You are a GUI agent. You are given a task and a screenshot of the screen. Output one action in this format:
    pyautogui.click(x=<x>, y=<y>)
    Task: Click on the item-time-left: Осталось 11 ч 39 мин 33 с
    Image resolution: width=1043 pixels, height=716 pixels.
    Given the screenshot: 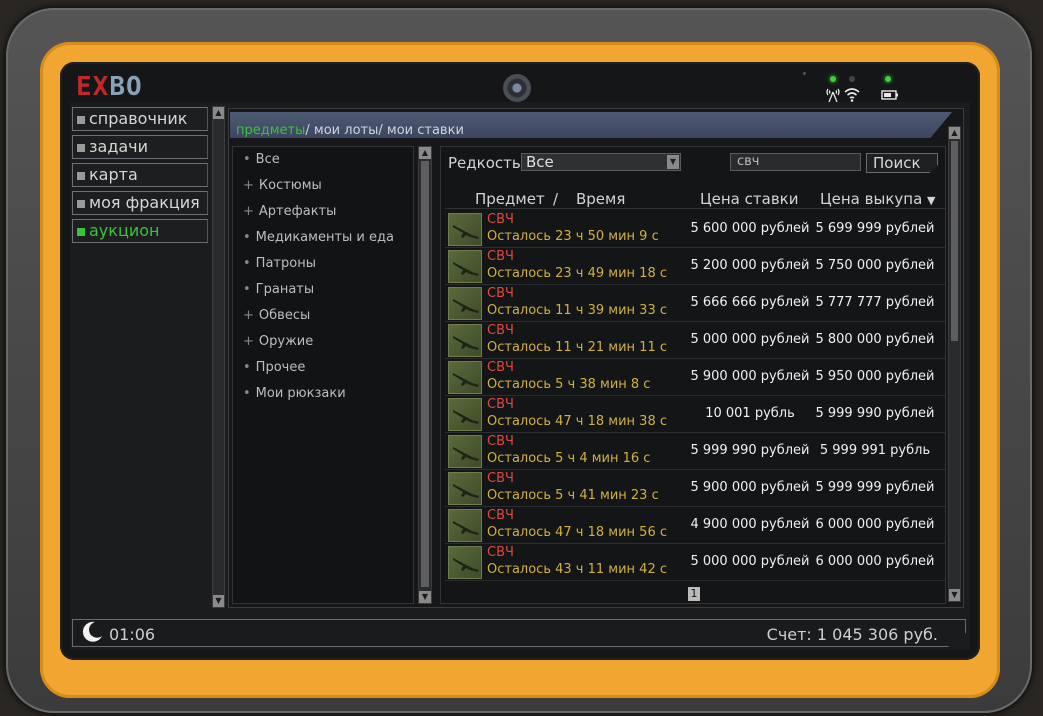 What is the action you would take?
    pyautogui.click(x=577, y=310)
    